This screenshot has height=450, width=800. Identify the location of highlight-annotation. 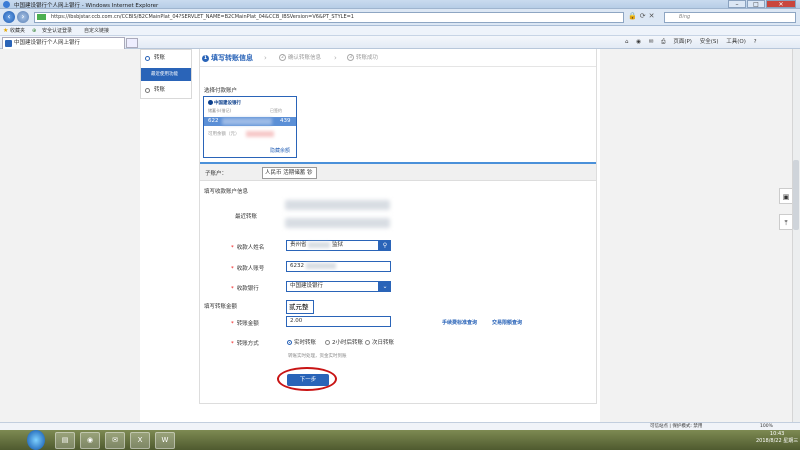
(307, 379).